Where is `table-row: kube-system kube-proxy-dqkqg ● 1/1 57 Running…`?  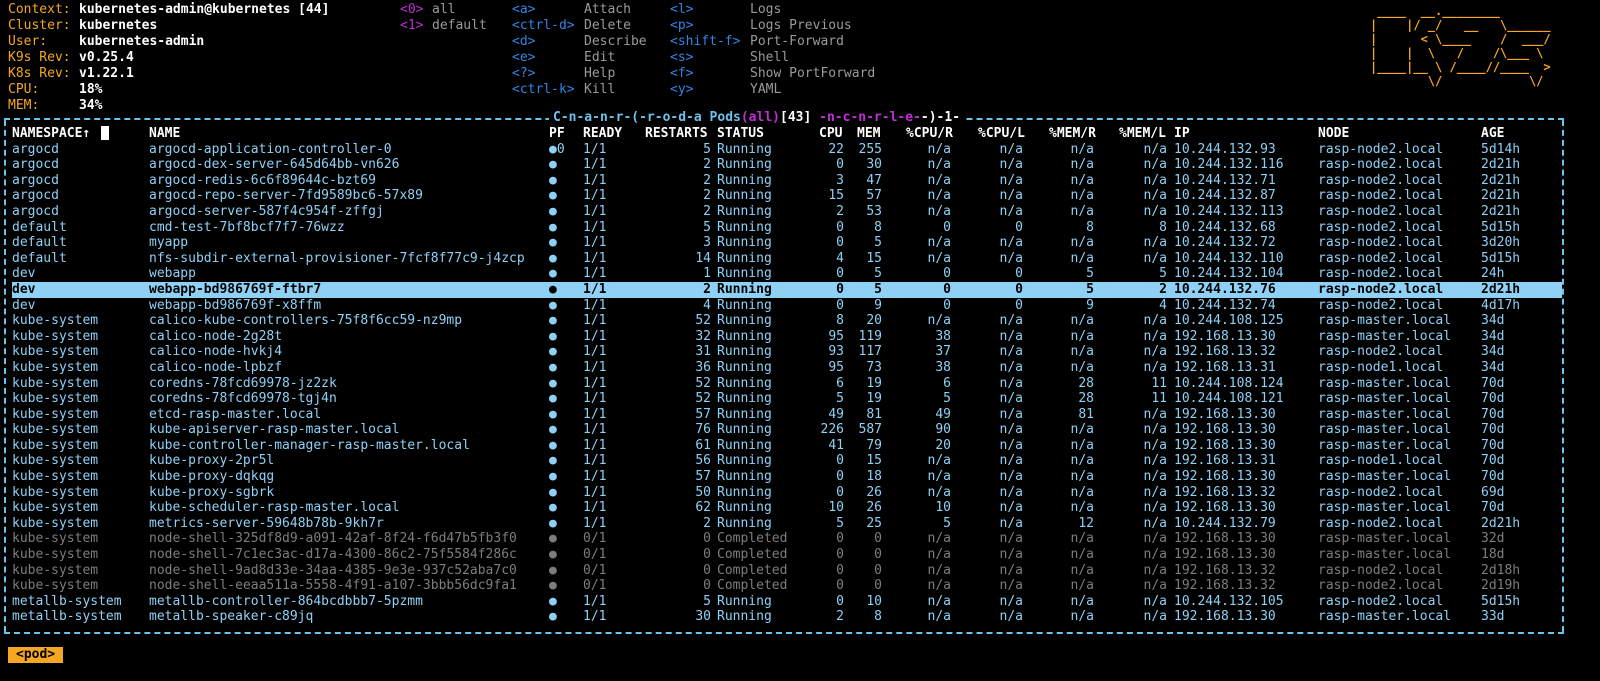 table-row: kube-system kube-proxy-dqkqg ● 1/1 57 Running… is located at coordinates (787, 477).